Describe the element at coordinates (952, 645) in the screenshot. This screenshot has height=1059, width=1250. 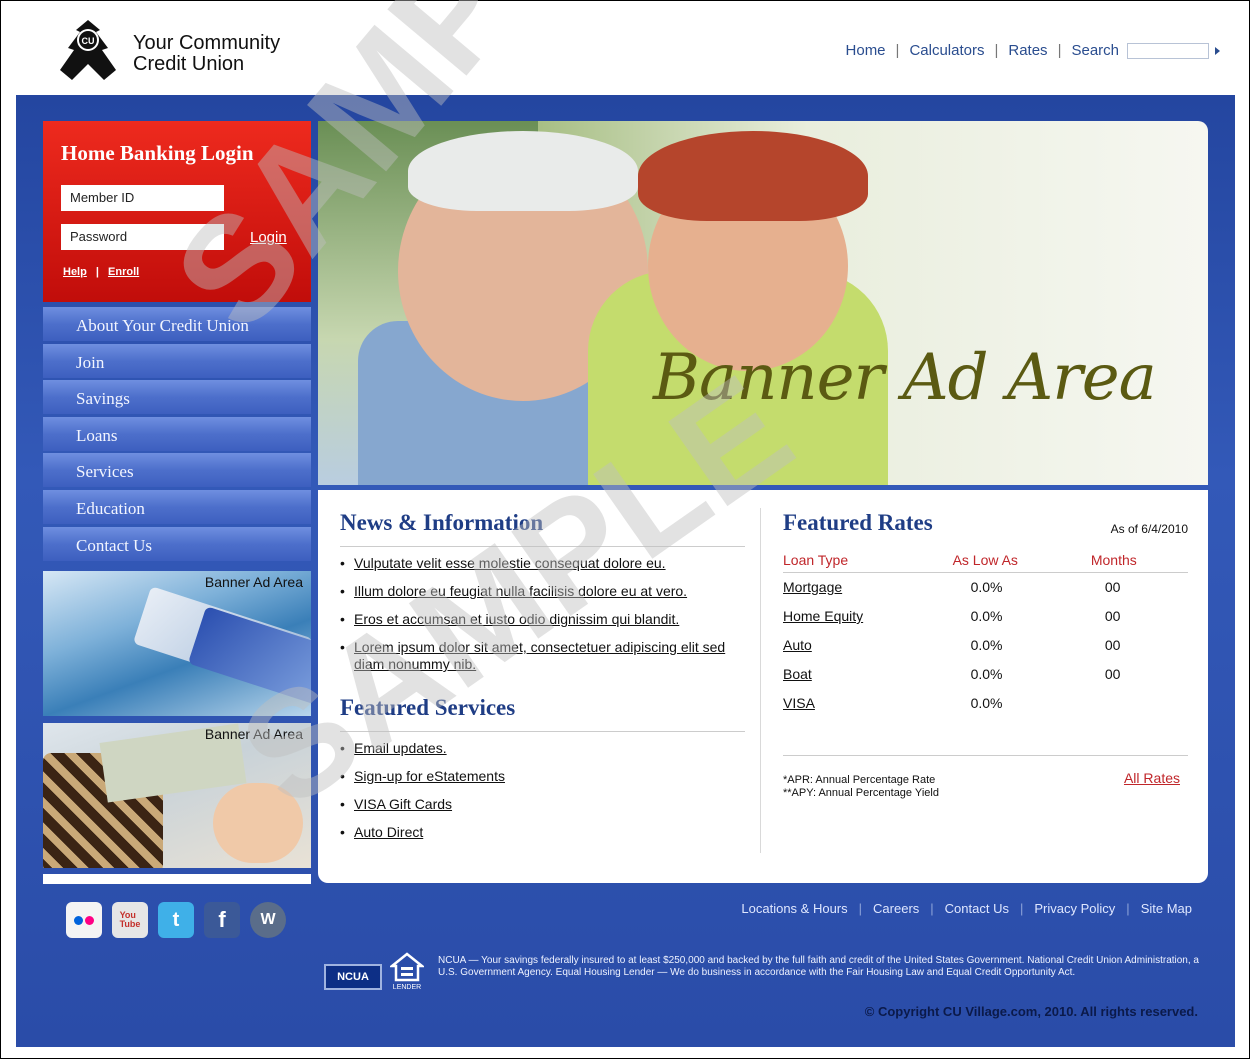
I see `table-row: Auto 0.0% 00` at that location.